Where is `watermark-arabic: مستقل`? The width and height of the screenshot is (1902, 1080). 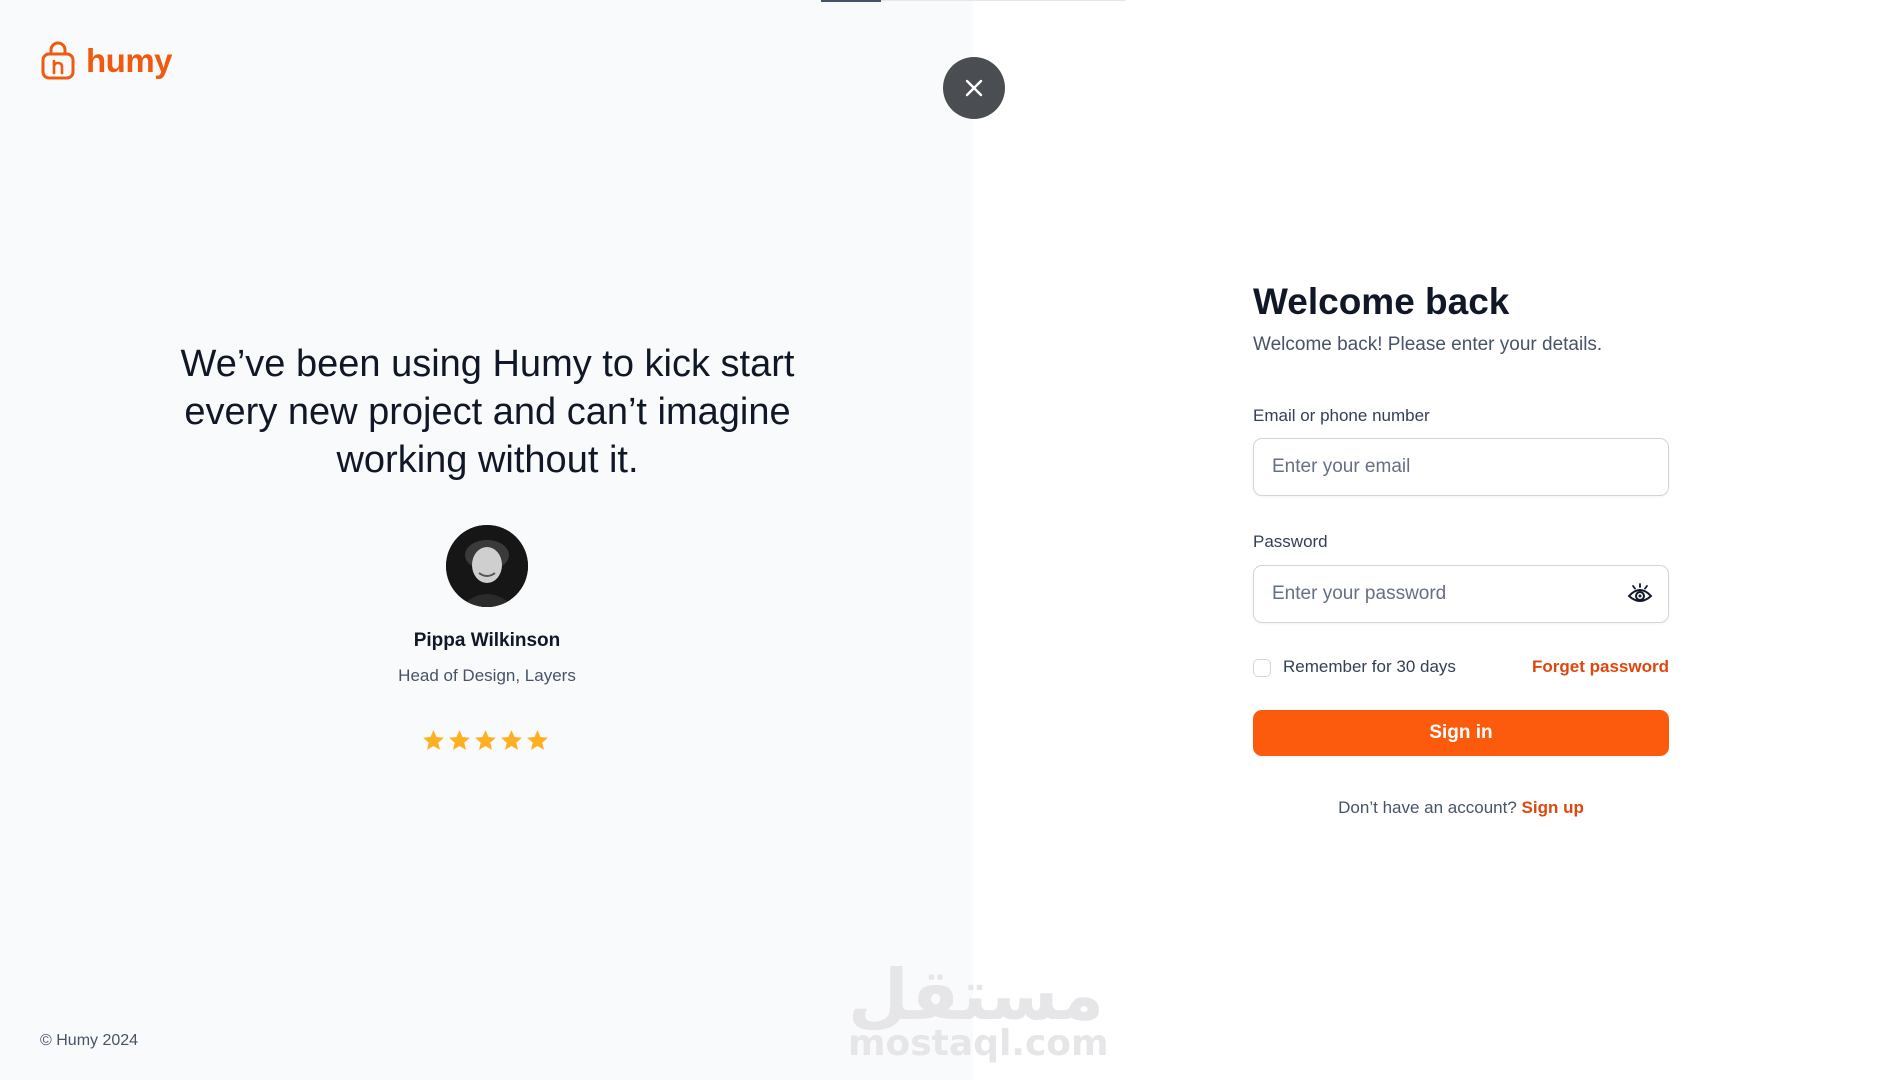 watermark-arabic: مستقل is located at coordinates (976, 995).